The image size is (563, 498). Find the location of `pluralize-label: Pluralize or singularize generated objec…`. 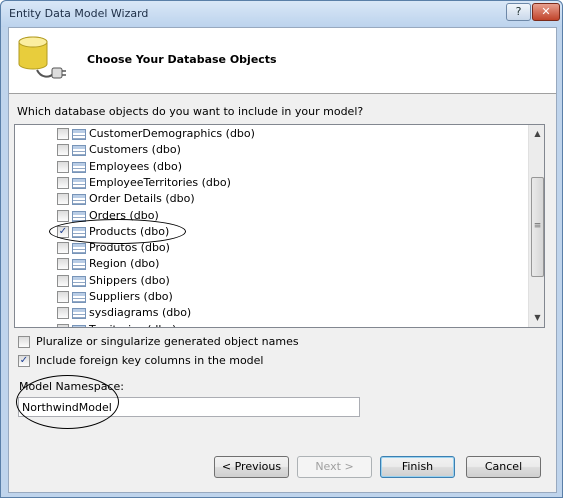

pluralize-label: Pluralize or singularize generated objec… is located at coordinates (167, 341).